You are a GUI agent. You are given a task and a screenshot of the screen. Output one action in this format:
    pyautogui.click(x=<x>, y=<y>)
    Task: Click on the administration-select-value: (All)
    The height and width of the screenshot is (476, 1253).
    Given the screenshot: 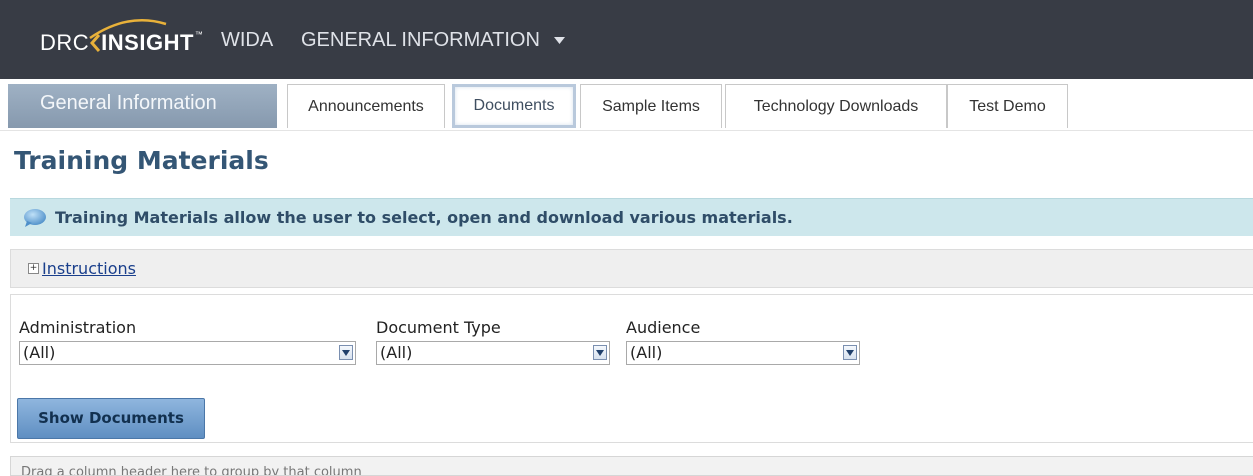 What is the action you would take?
    pyautogui.click(x=39, y=352)
    